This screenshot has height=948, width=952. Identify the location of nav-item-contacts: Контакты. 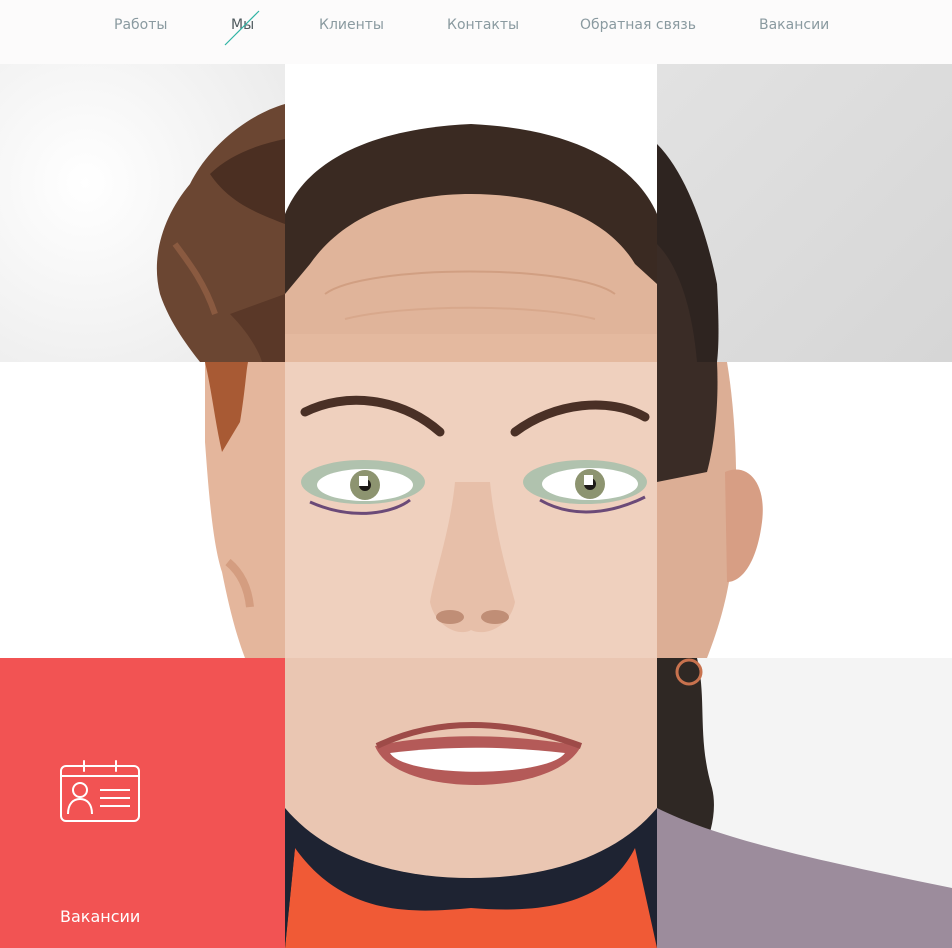
(483, 25).